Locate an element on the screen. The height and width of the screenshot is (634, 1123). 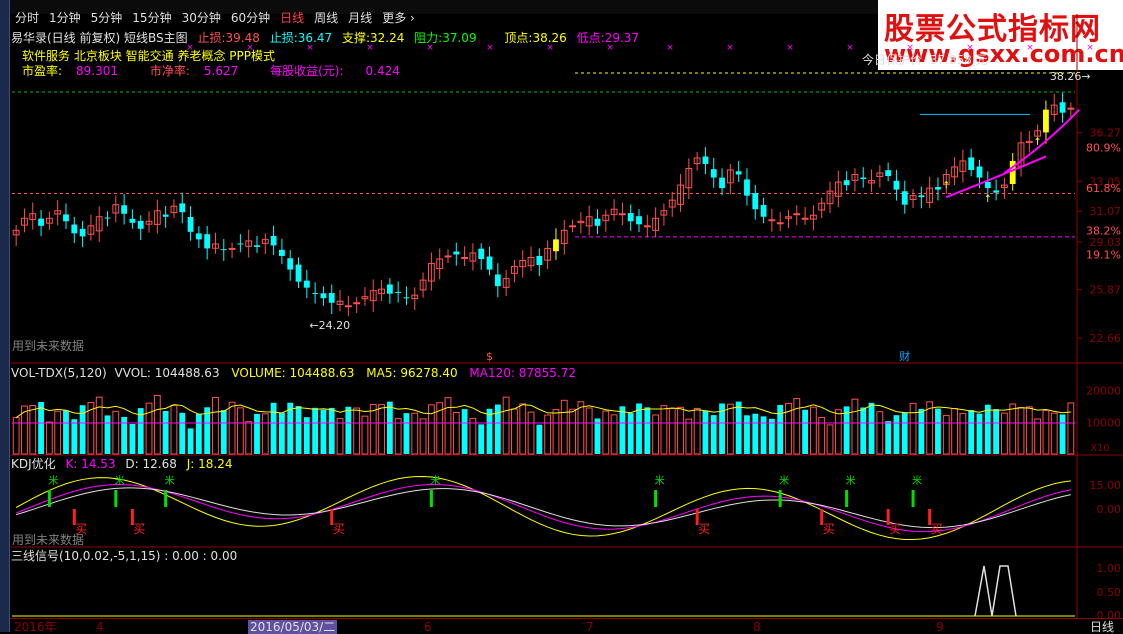
price-tick-label: 29.03 is located at coordinates (1106, 242).